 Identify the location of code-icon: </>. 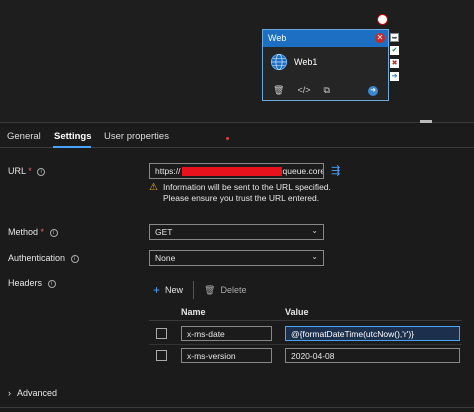
(303, 90).